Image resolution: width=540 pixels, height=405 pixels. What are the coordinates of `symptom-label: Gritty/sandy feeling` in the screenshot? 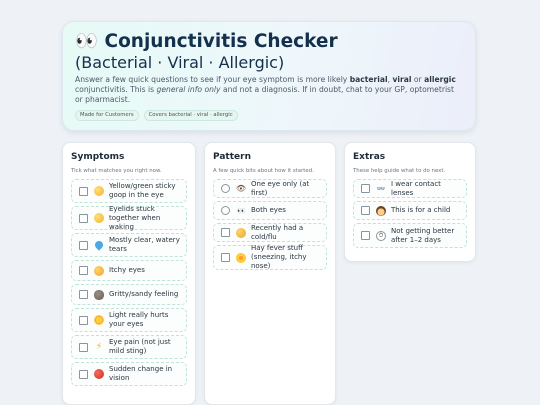 It's located at (144, 294).